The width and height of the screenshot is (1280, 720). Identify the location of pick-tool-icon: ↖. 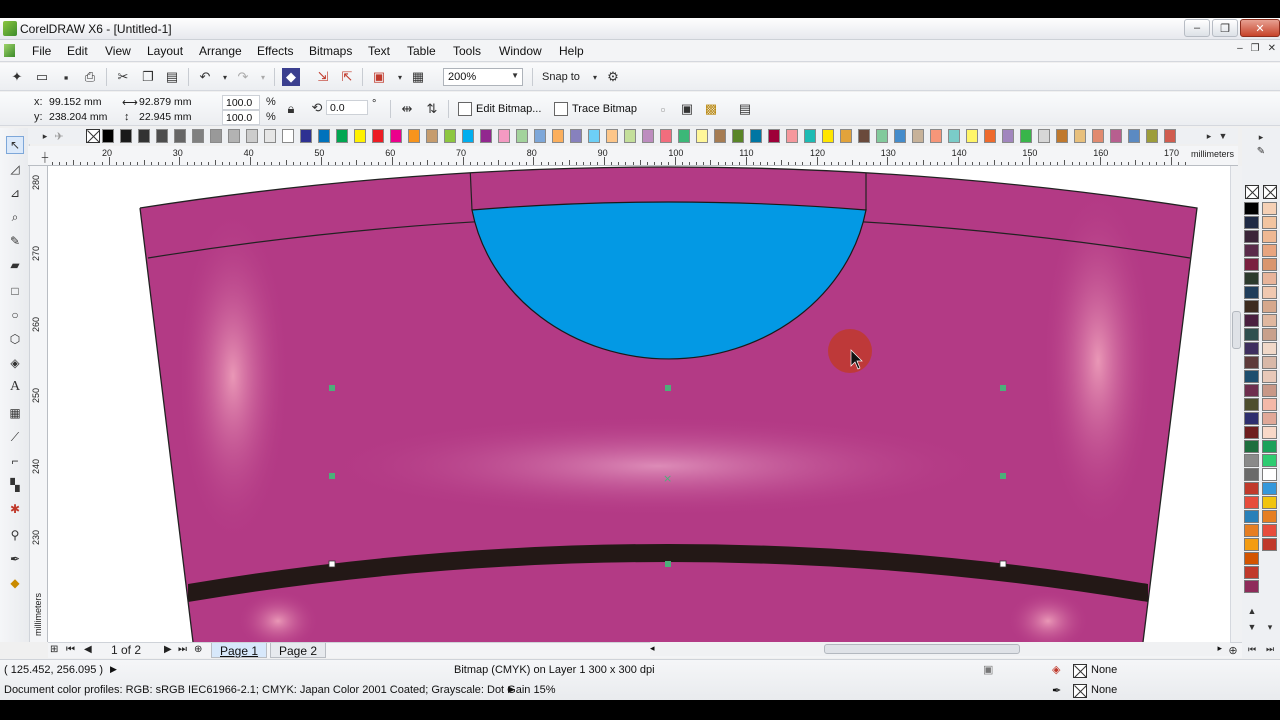
(15, 145).